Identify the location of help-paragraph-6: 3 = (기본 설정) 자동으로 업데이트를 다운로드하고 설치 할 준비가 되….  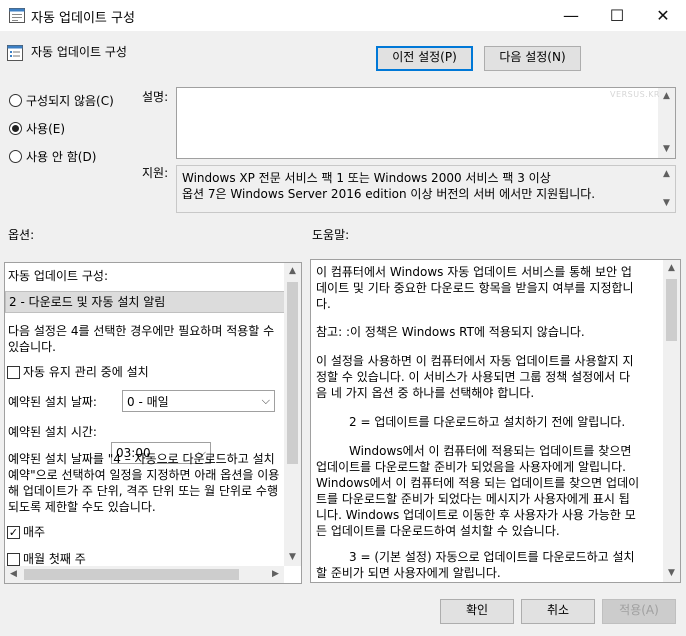
(475, 565).